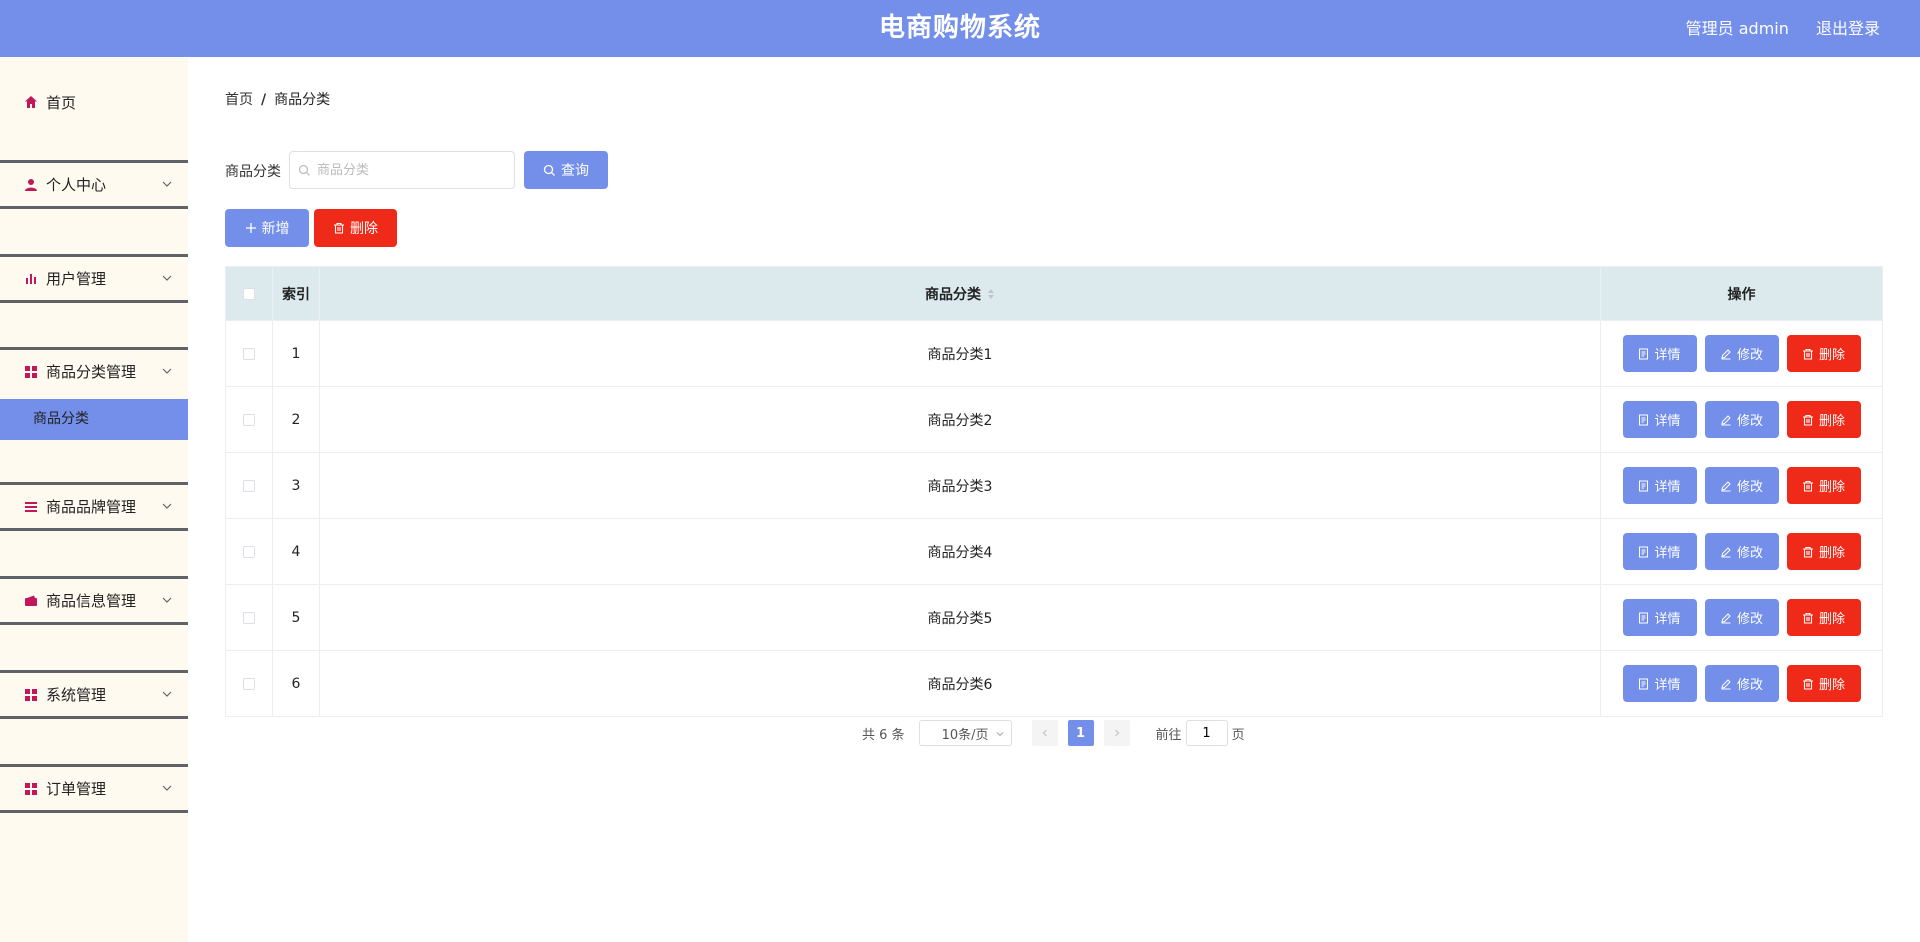 This screenshot has height=942, width=1920. I want to click on row-category-name: 商品分类3, so click(960, 485).